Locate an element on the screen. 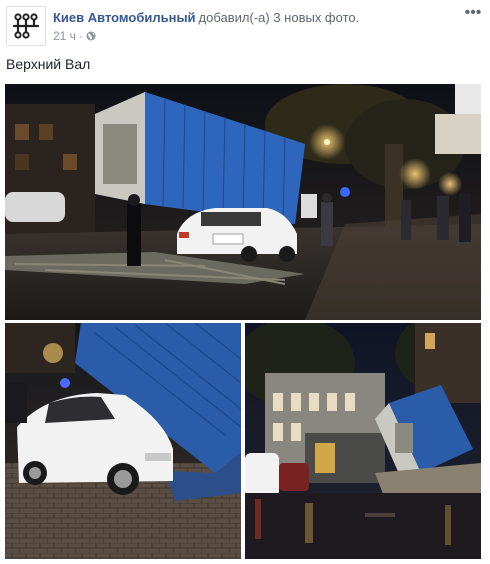 Image resolution: width=490 pixels, height=564 pixels. post-timestamp: 21 ч is located at coordinates (64, 36).